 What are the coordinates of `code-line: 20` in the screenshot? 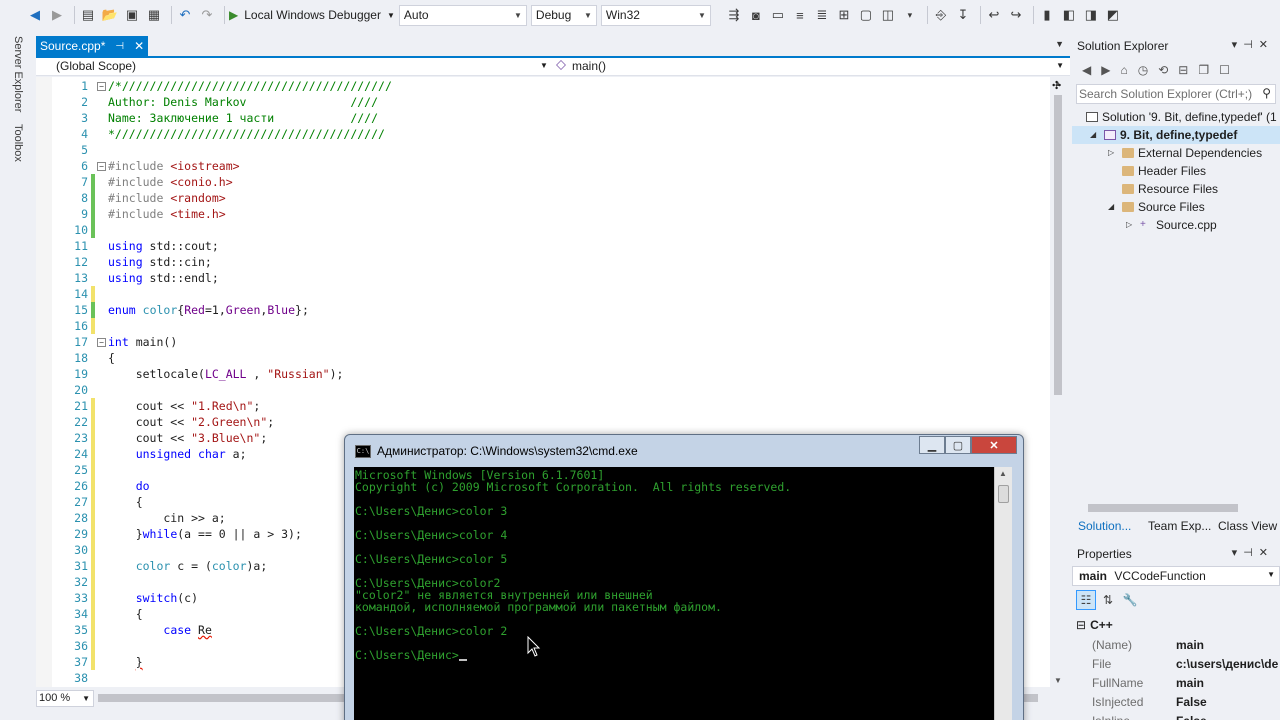 It's located at (536, 390).